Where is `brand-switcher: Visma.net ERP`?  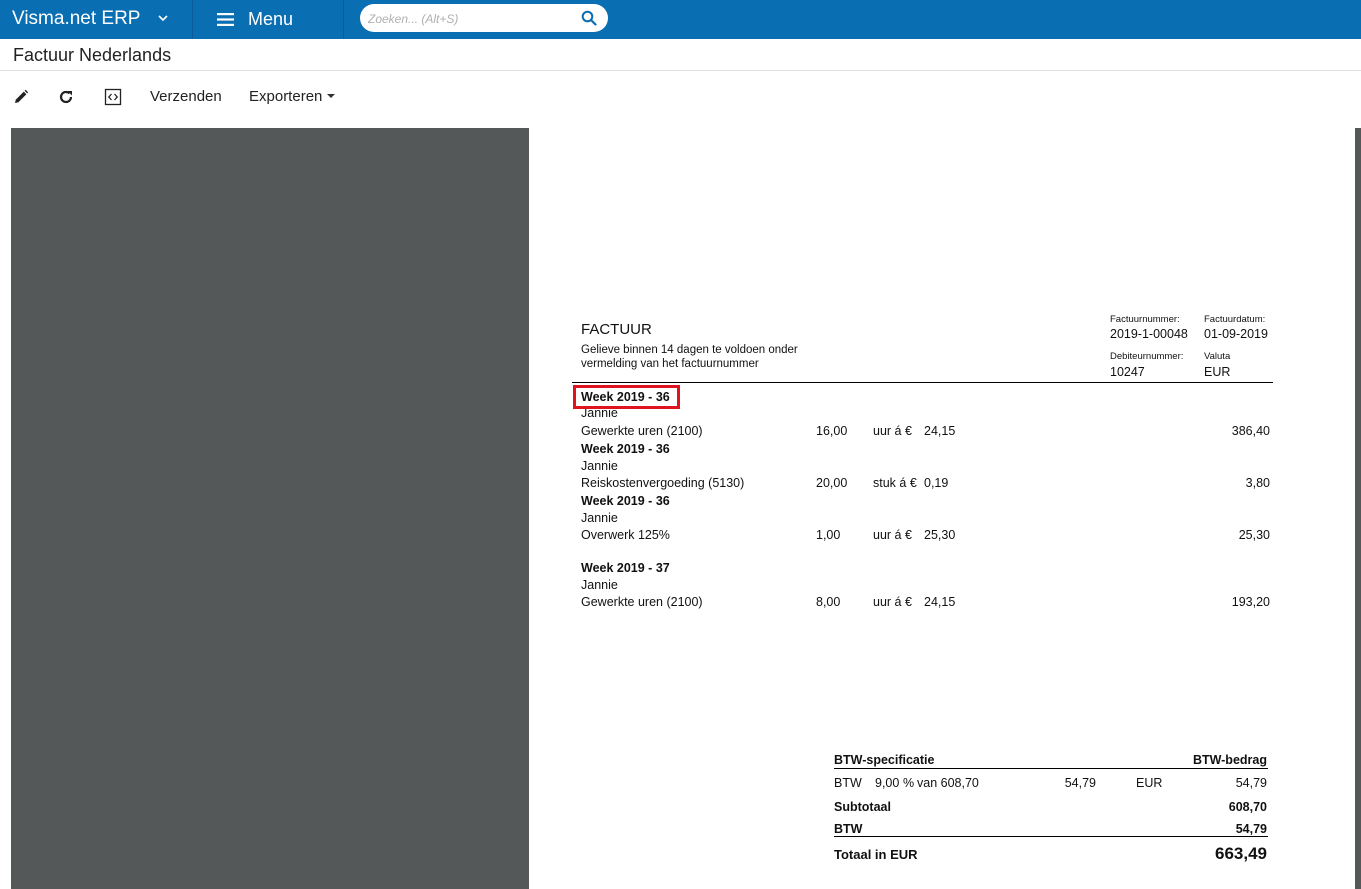 brand-switcher: Visma.net ERP is located at coordinates (96, 19).